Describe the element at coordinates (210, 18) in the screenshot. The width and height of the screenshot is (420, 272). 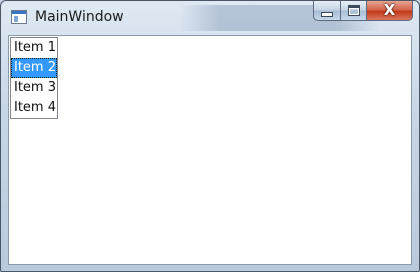
I see `title-bar: MainWindow X` at that location.